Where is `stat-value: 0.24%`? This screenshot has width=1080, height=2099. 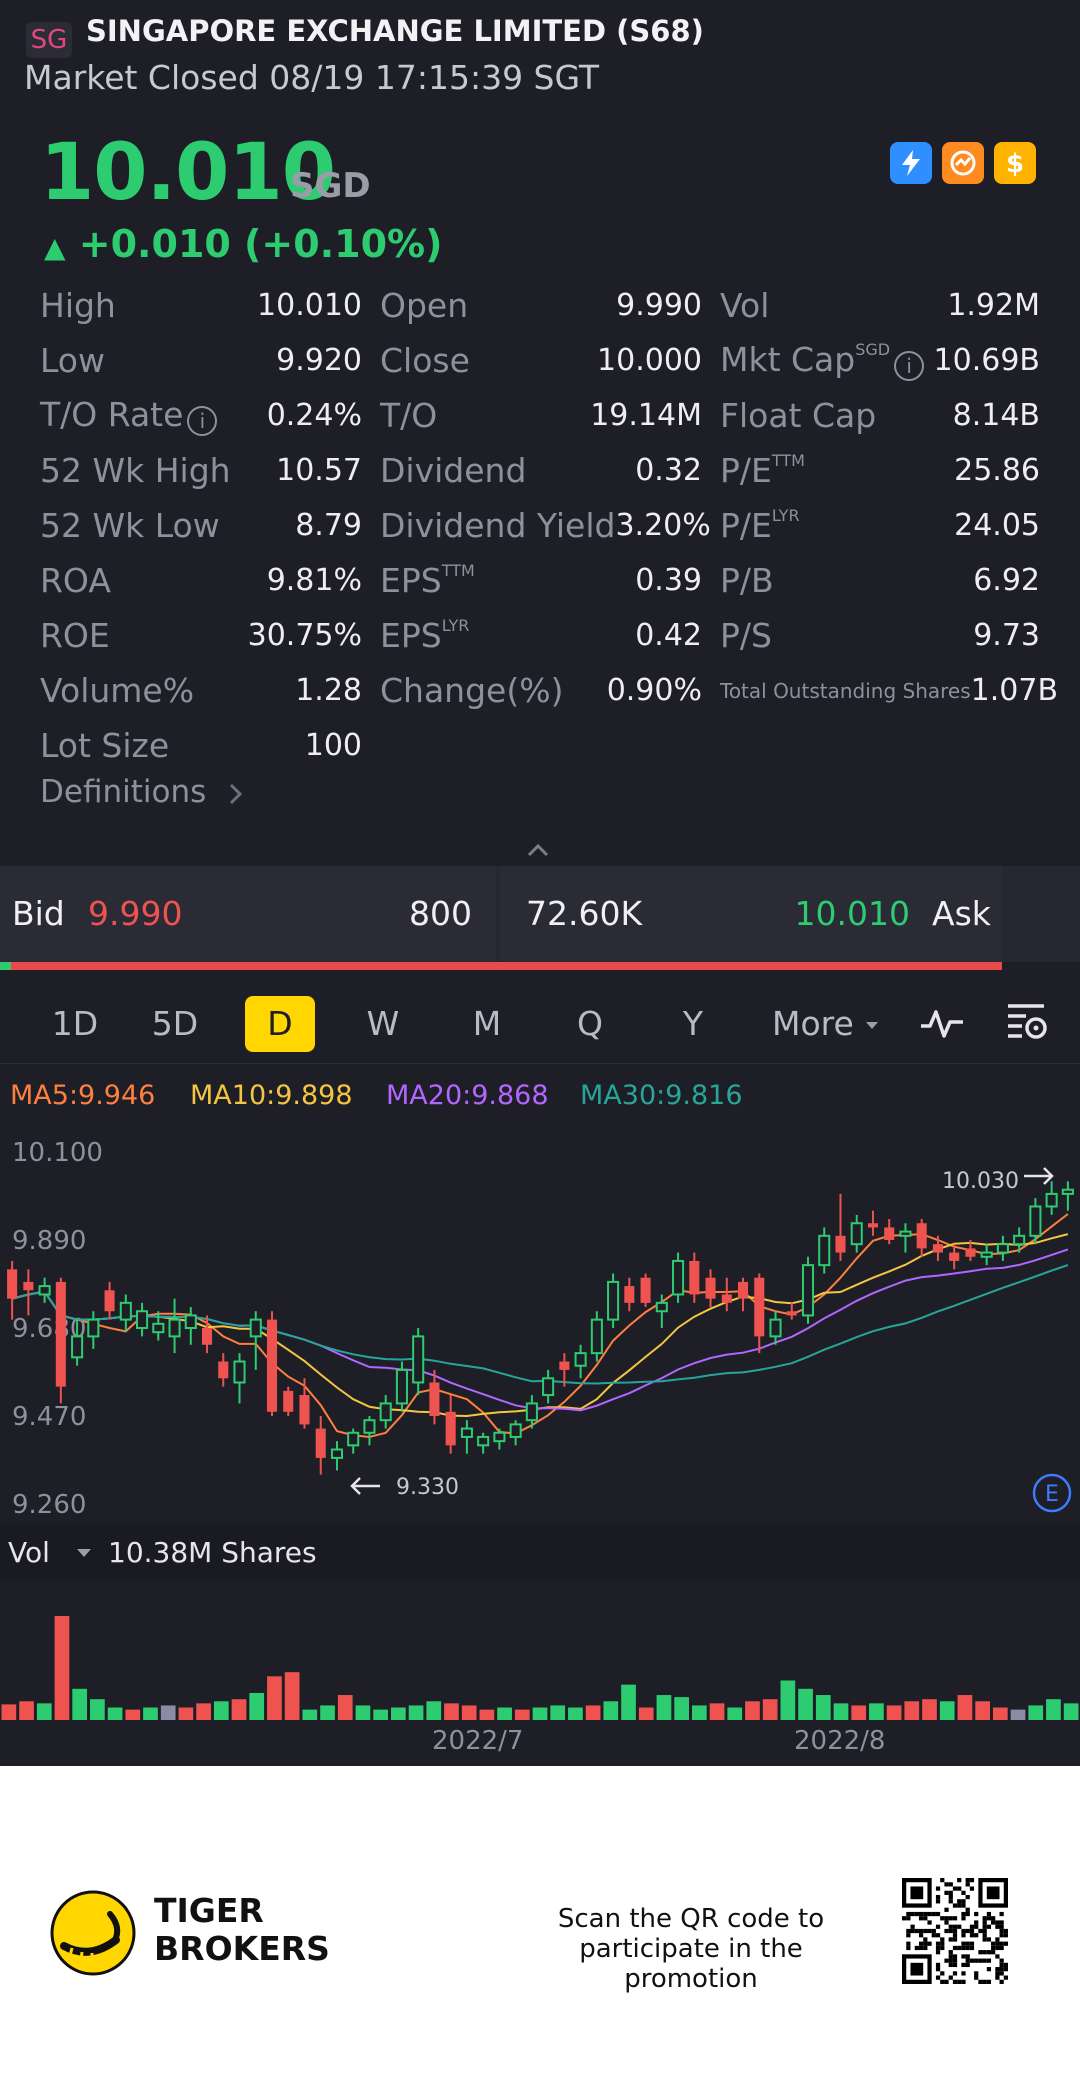 stat-value: 0.24% is located at coordinates (314, 415).